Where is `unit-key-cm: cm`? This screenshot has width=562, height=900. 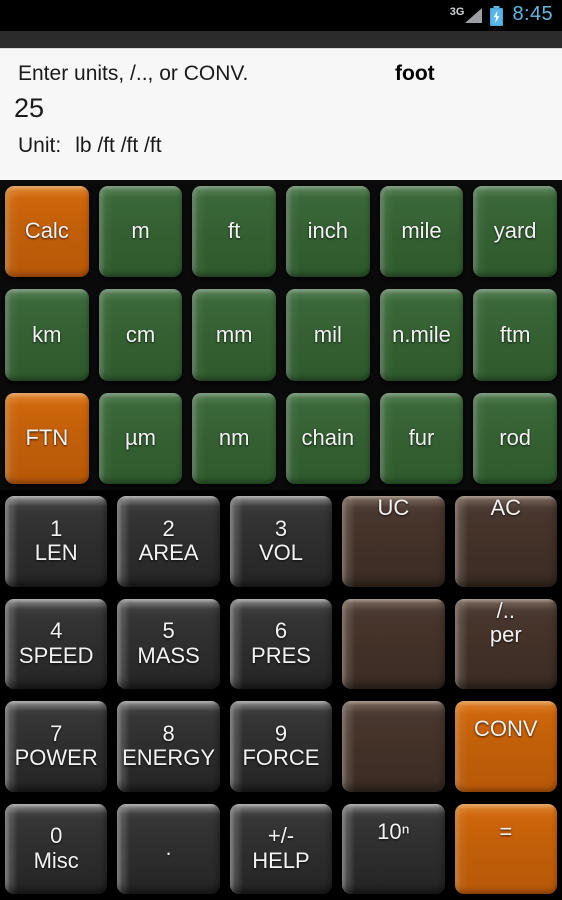
unit-key-cm: cm is located at coordinates (140, 335).